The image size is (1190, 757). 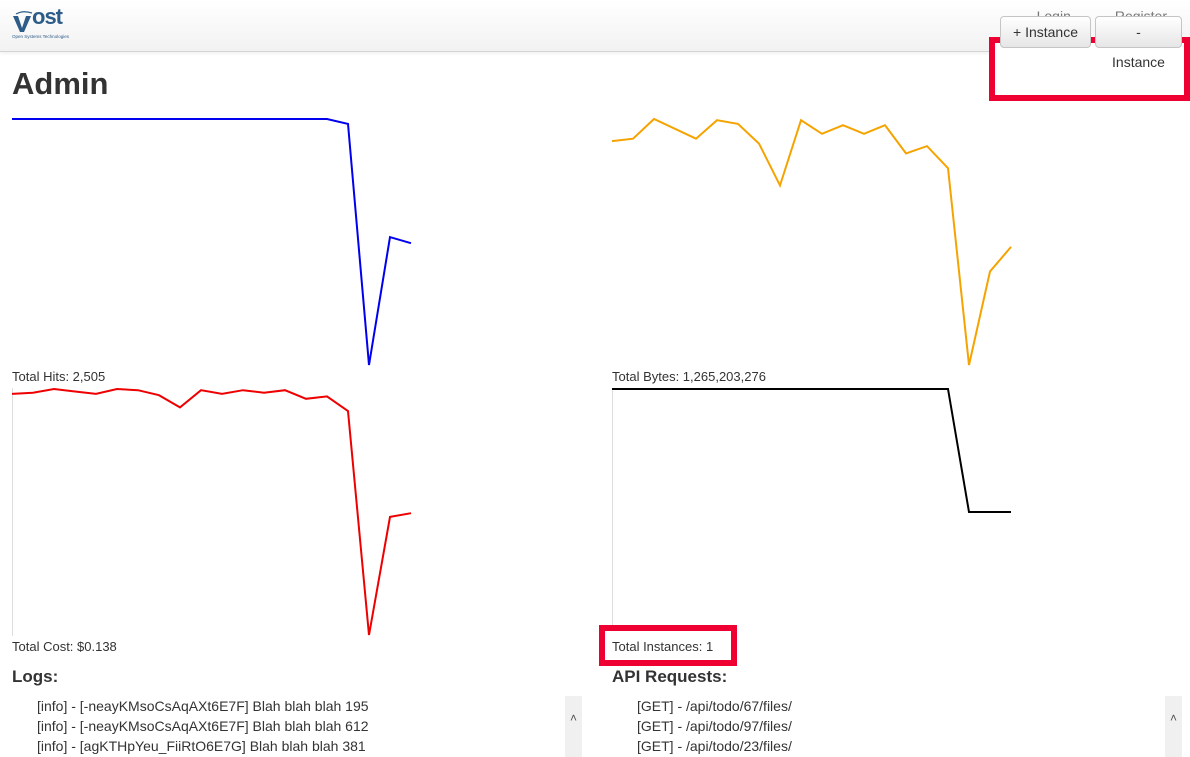 I want to click on api-request-item: [GET] - /api/todo/67/files/, so click(x=714, y=706).